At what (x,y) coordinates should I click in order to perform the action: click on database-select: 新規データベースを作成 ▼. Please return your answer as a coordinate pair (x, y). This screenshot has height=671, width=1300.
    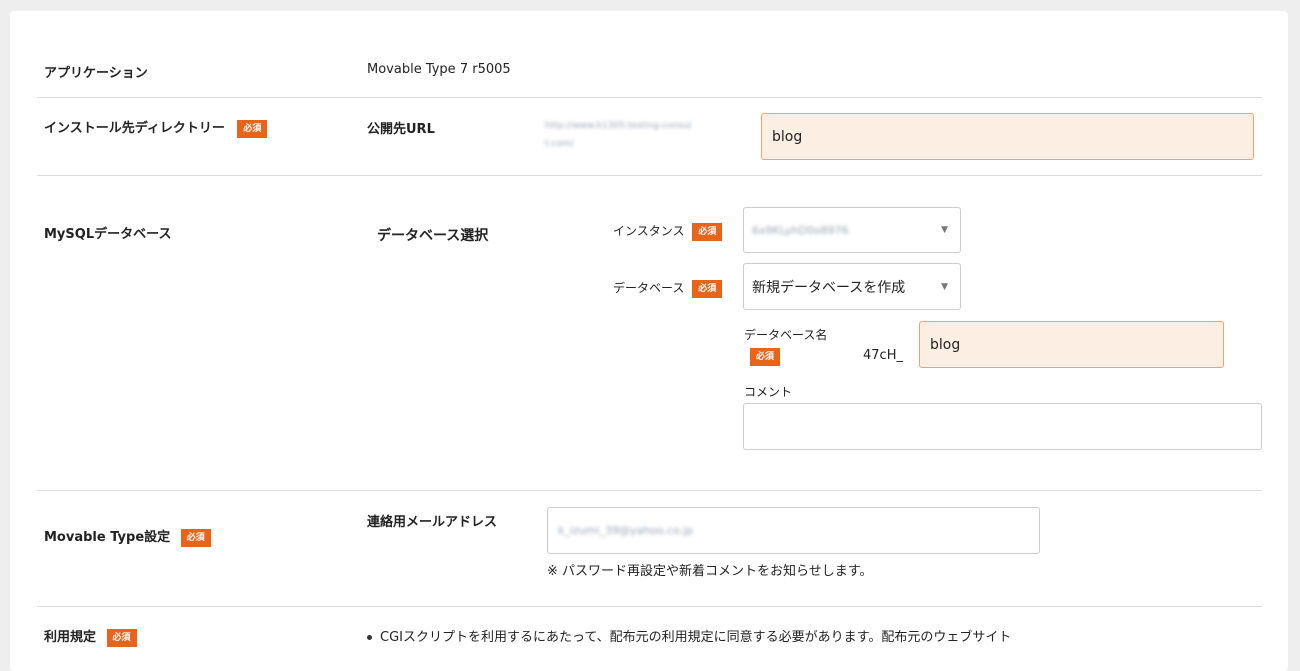
    Looking at the image, I should click on (852, 286).